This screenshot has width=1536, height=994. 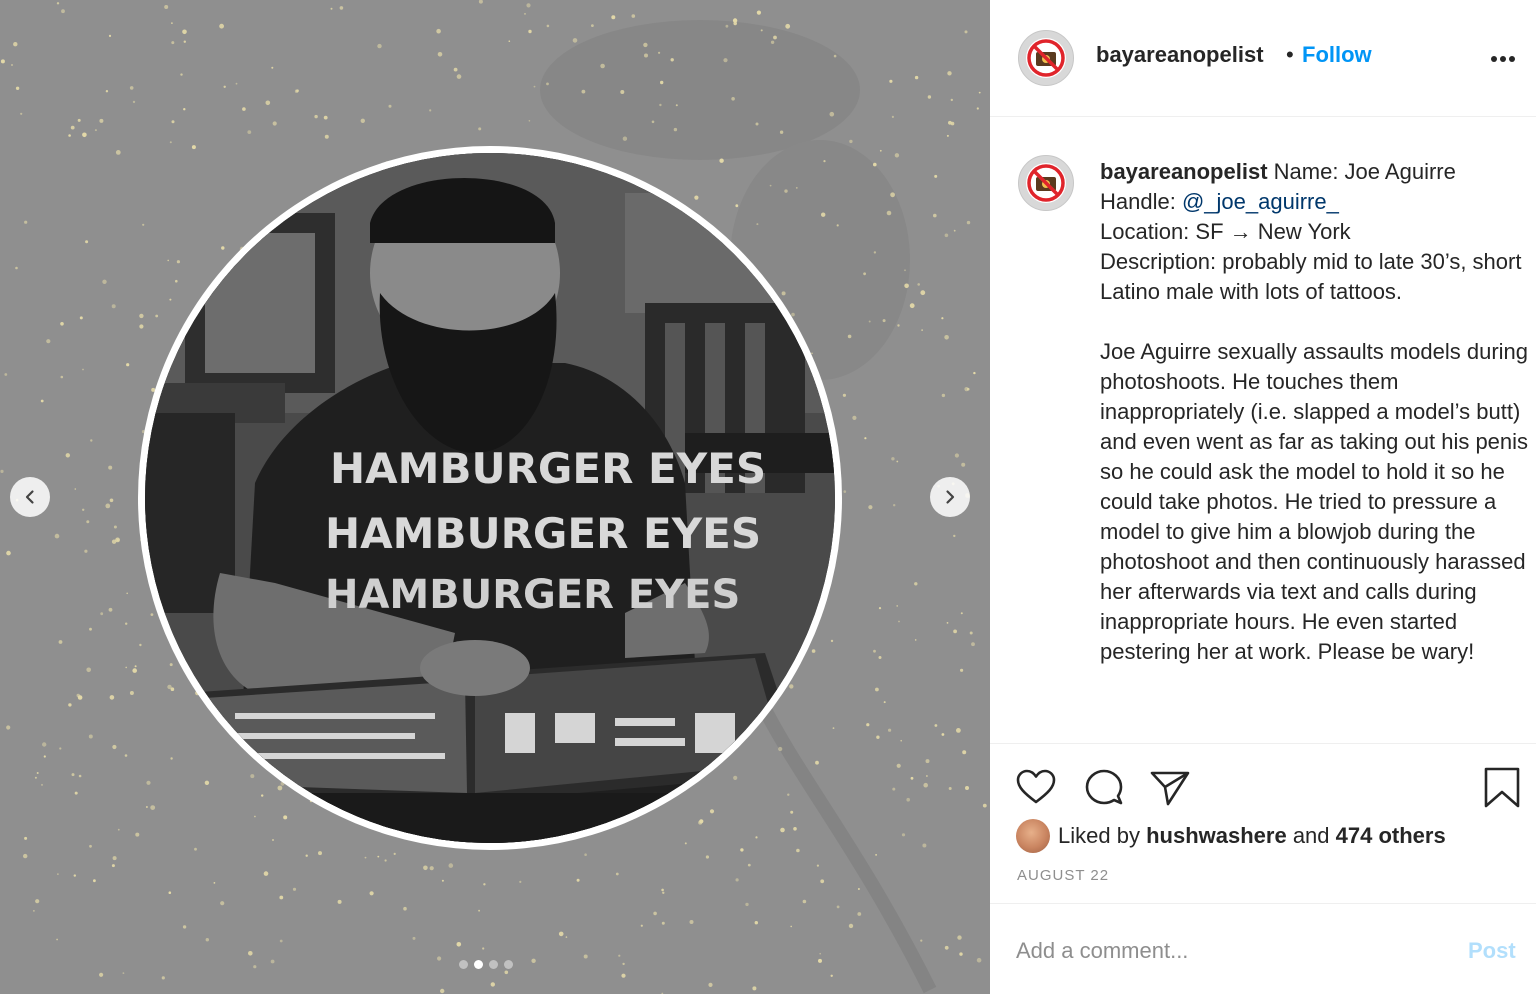 What do you see at coordinates (1138, 201) in the screenshot?
I see `caption-handle-label: Handle:` at bounding box center [1138, 201].